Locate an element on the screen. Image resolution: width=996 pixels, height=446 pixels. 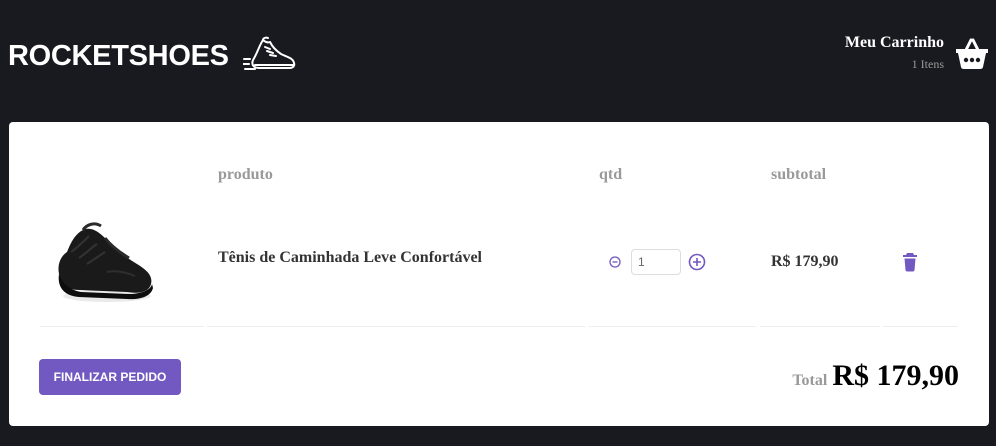
column-header-subtotal: subtotal is located at coordinates (799, 174).